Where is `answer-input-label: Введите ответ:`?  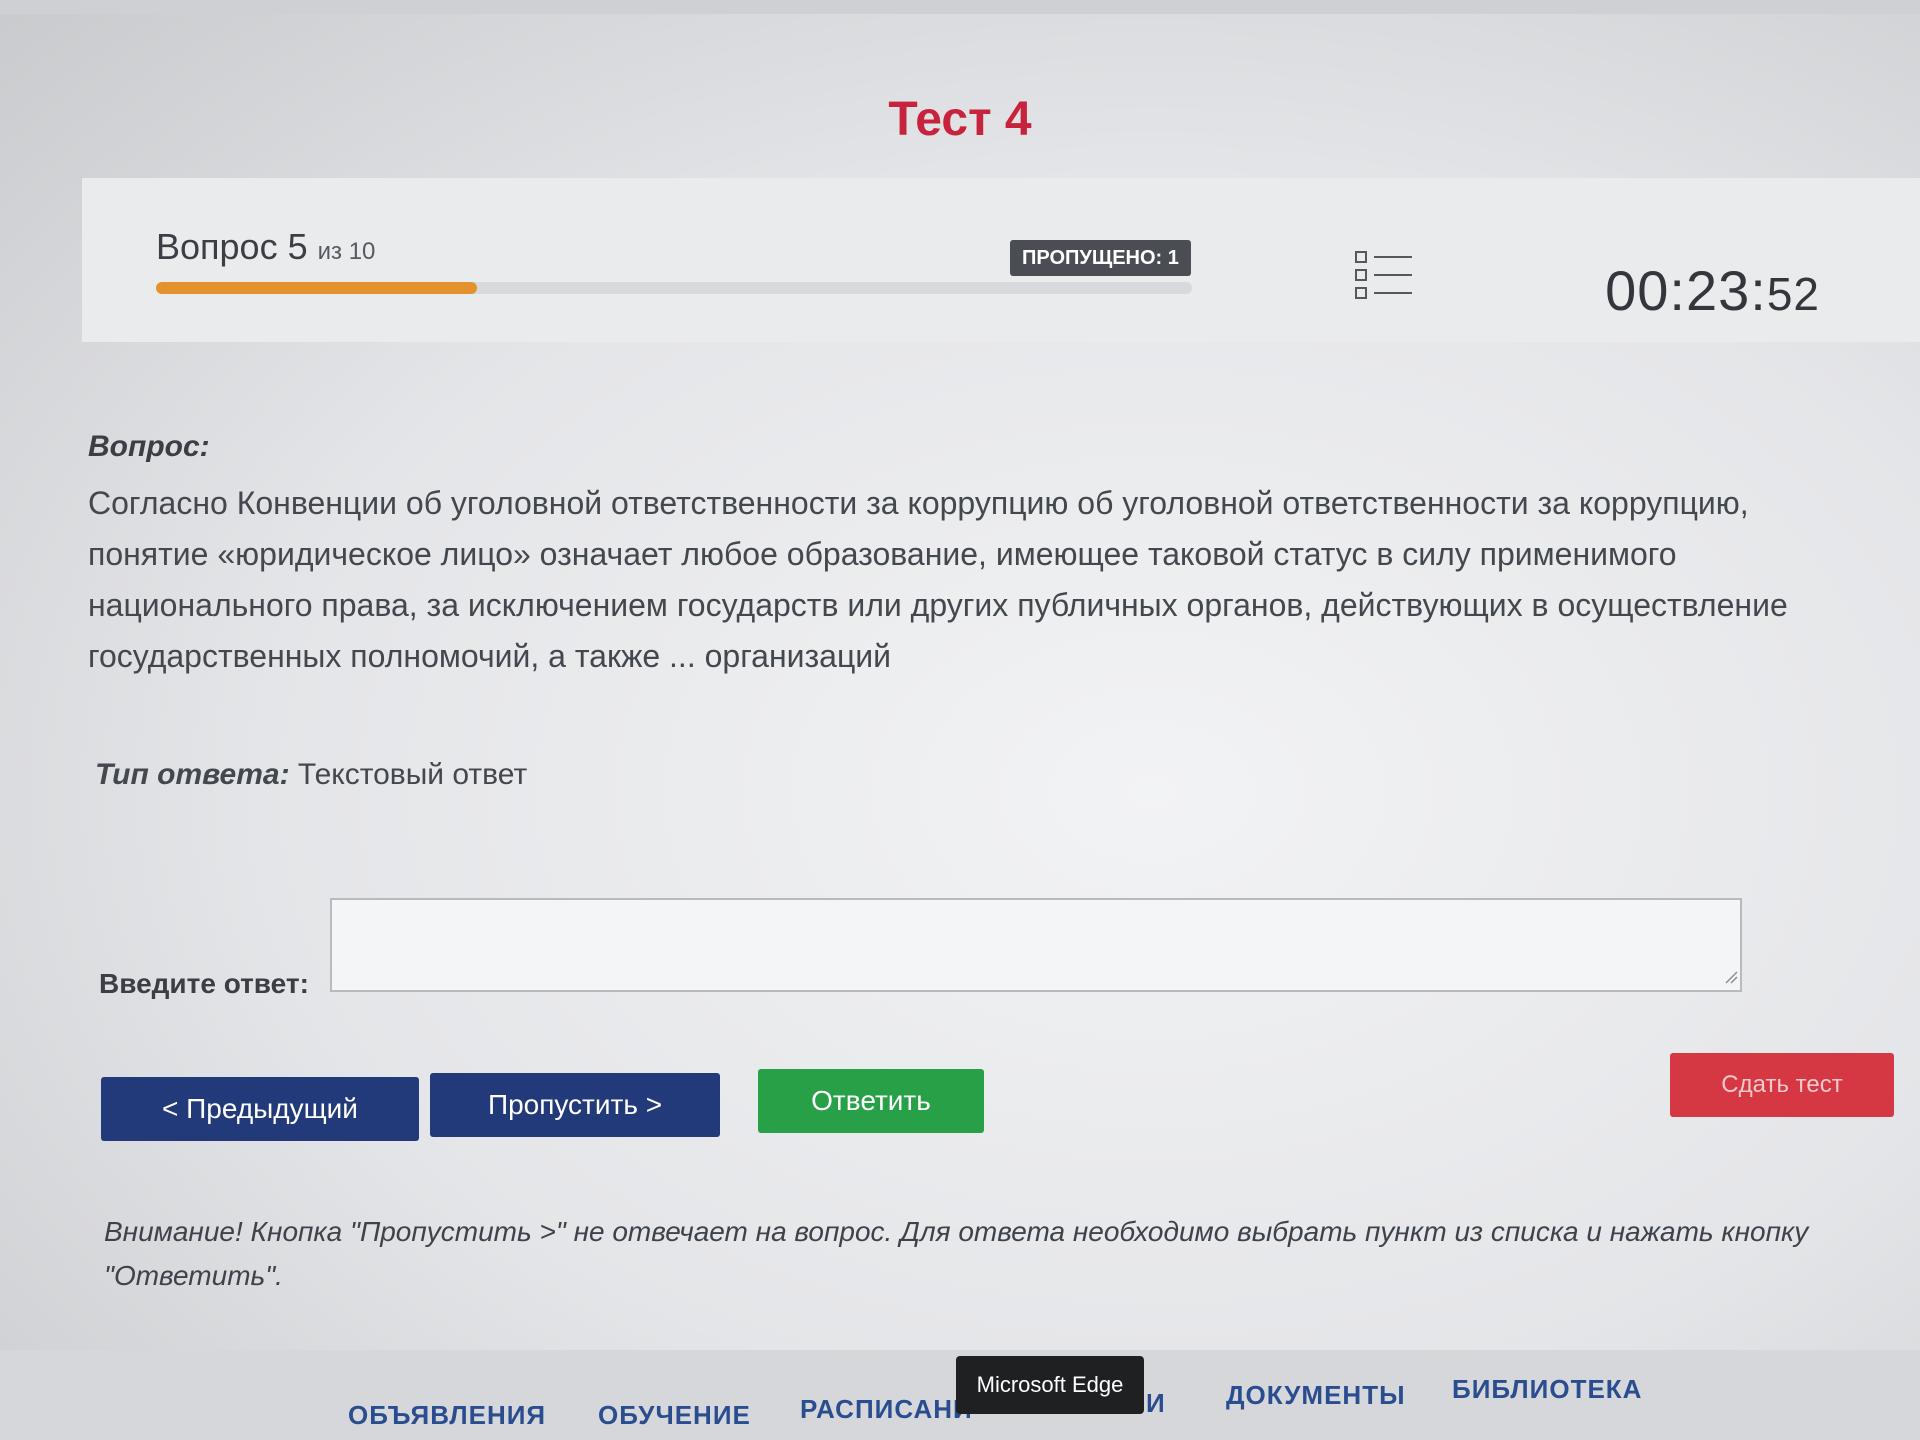 answer-input-label: Введите ответ: is located at coordinates (204, 983).